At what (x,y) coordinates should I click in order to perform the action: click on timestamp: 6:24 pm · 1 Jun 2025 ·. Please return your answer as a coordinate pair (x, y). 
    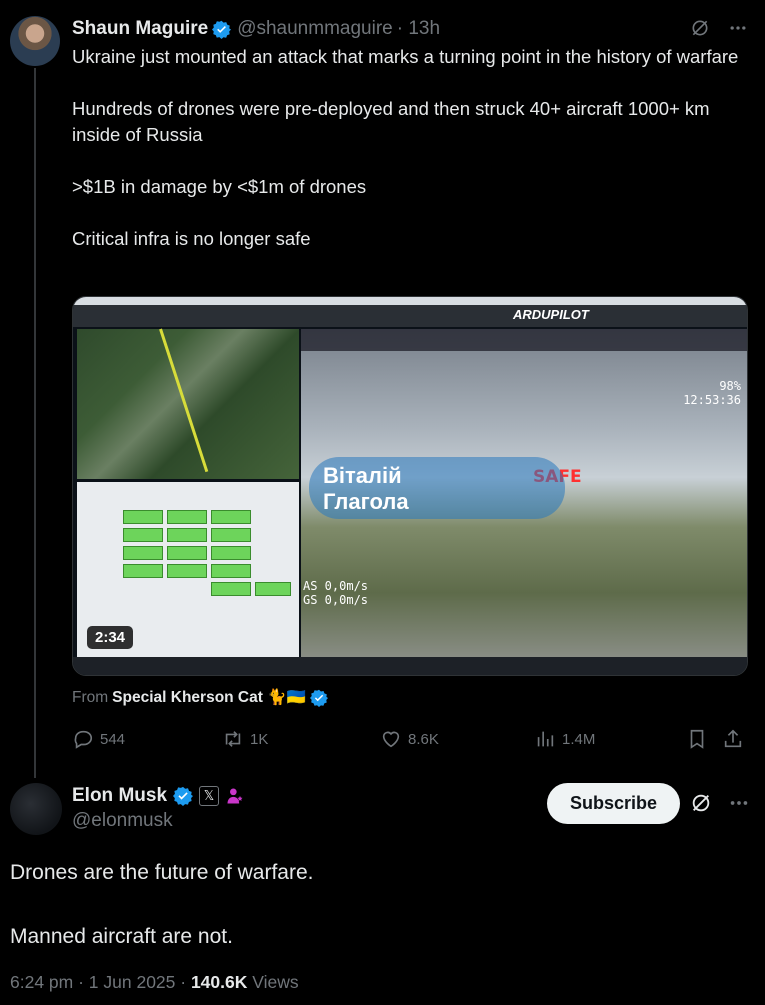
    Looking at the image, I should click on (100, 982).